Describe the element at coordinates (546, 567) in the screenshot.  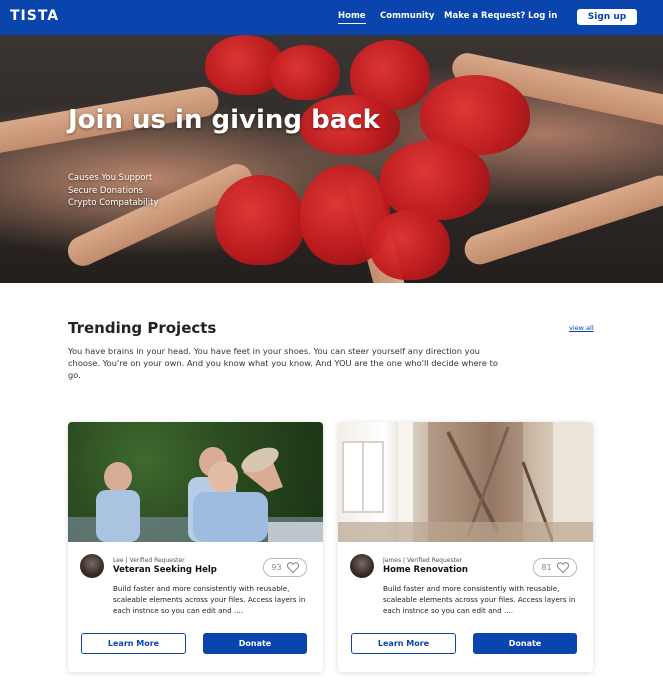
I see `like-count: 81` at that location.